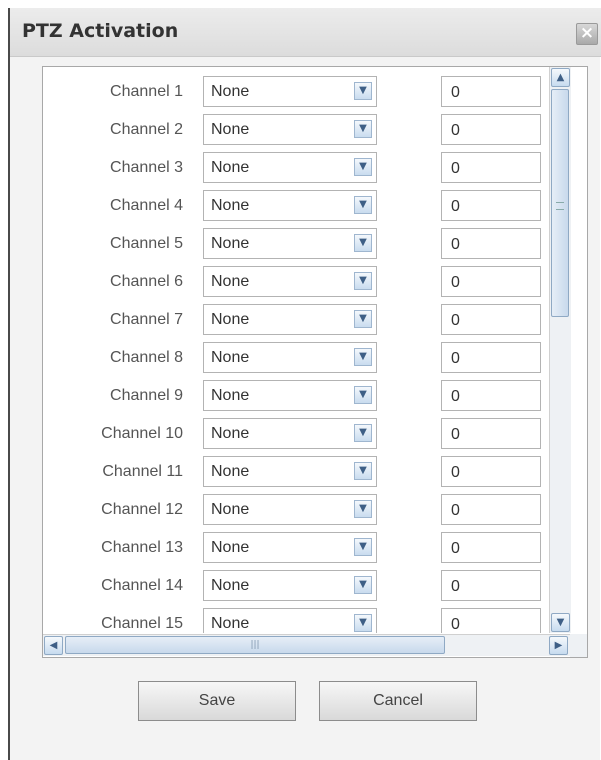  I want to click on channel-row: Channel 11 None ▼ 0, so click(295, 474).